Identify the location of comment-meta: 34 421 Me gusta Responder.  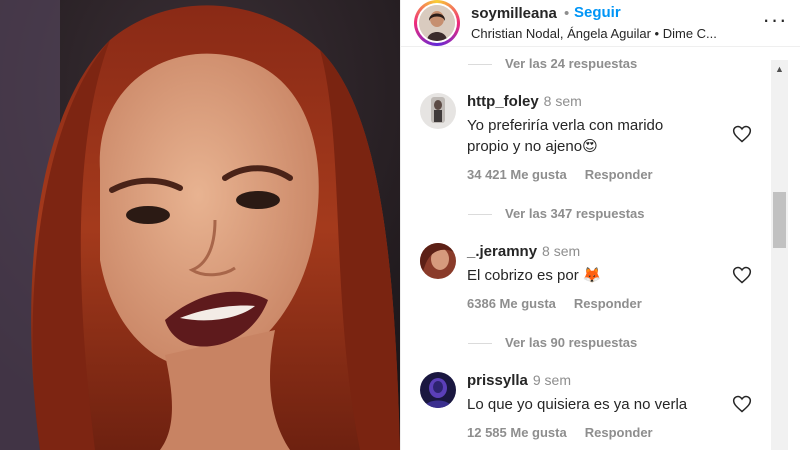
(560, 174).